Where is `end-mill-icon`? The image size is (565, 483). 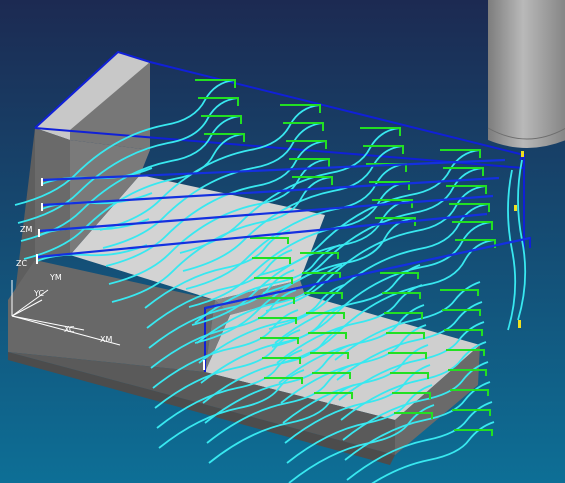 end-mill-icon is located at coordinates (526, 74).